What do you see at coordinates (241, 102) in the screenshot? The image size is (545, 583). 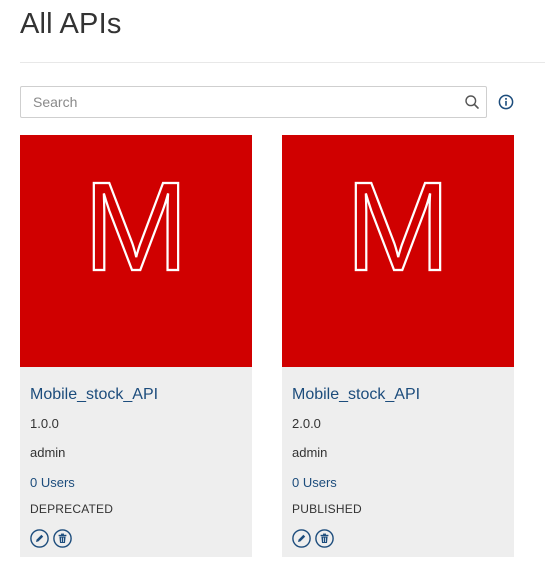 I see `search-input` at bounding box center [241, 102].